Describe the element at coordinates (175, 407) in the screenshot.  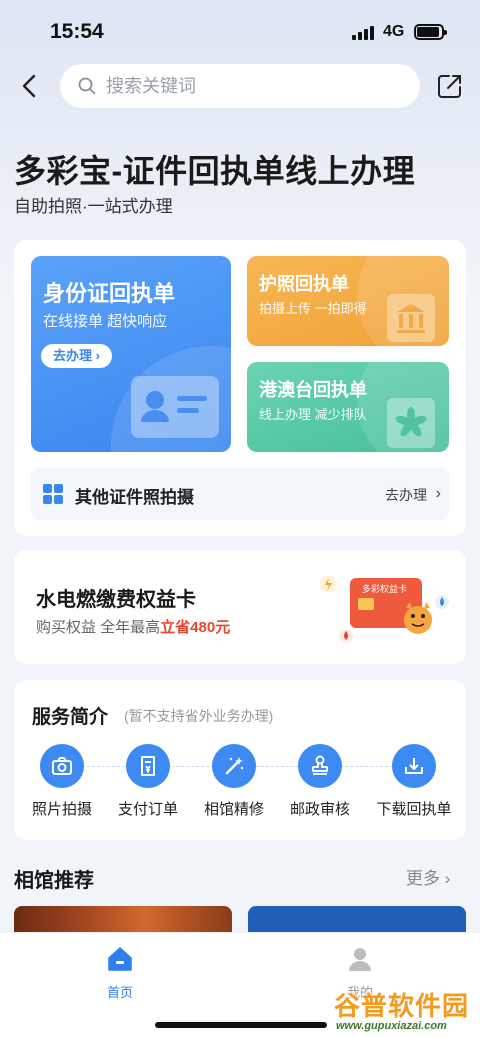
I see `id-card-icon` at that location.